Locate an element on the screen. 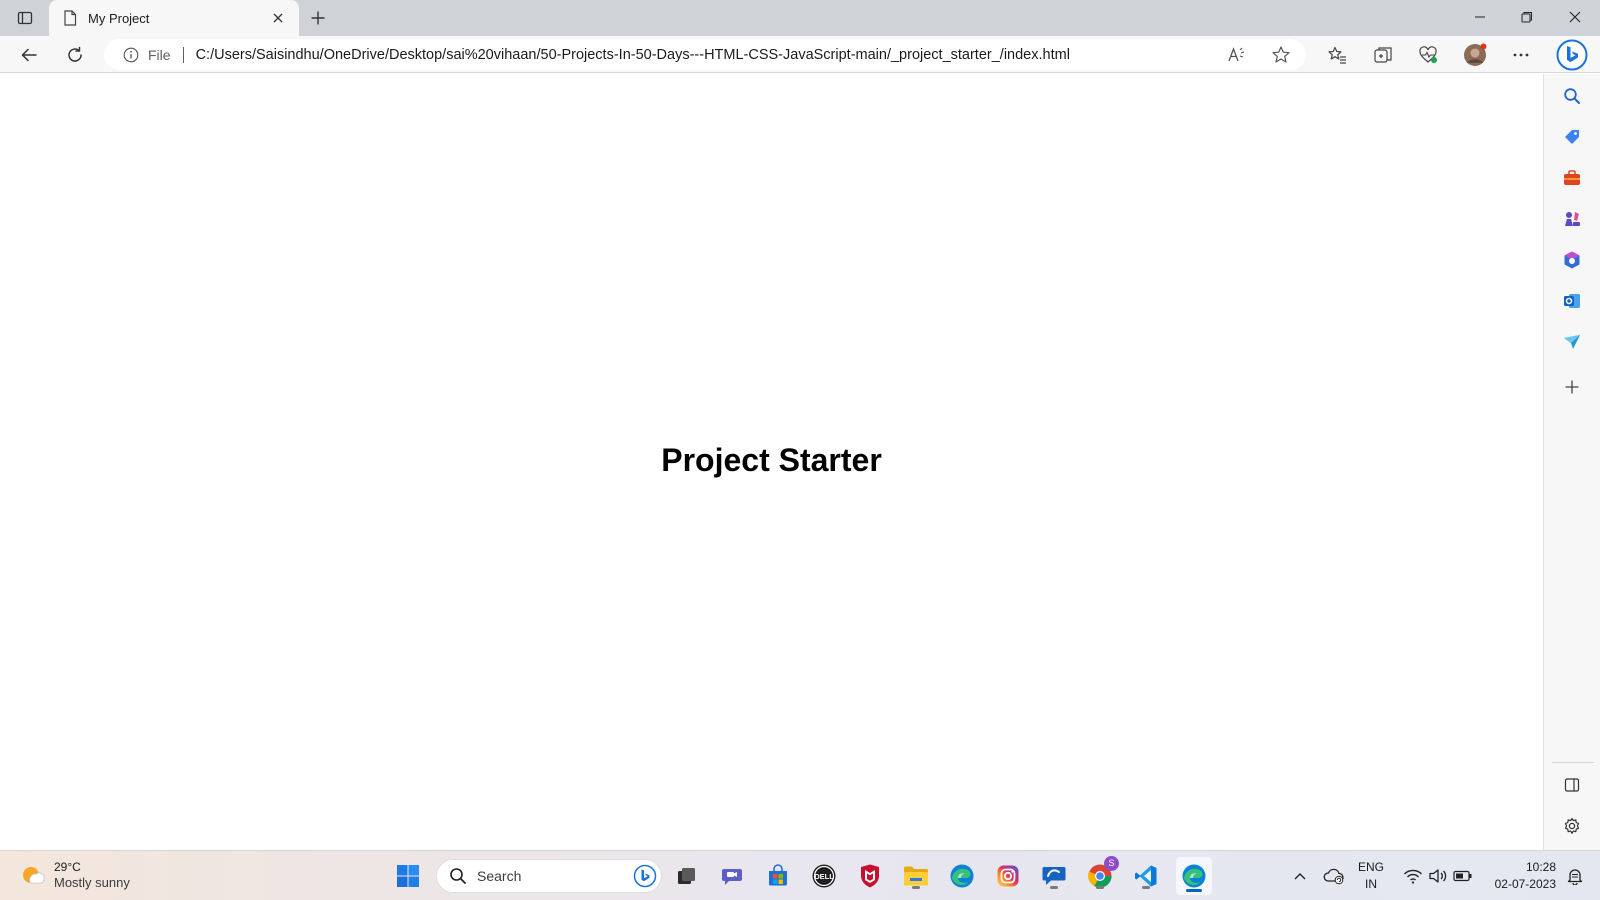  svg-text: DELL is located at coordinates (824, 876).